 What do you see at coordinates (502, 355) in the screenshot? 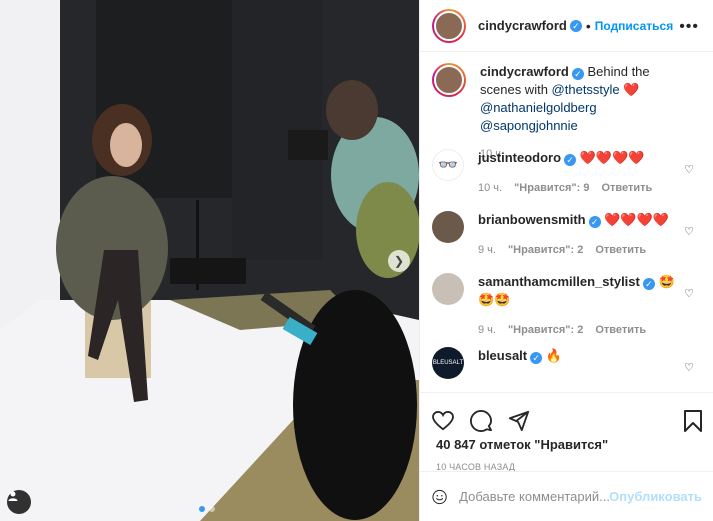
I see `comment-username: bleusalt` at bounding box center [502, 355].